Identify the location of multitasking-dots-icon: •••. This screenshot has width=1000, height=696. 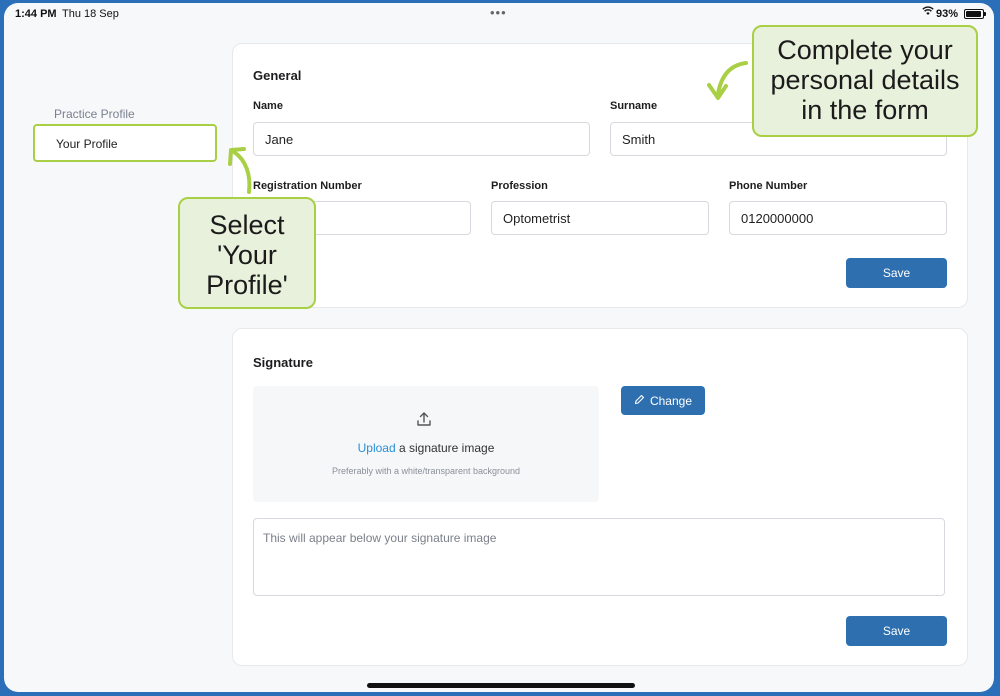
(498, 12).